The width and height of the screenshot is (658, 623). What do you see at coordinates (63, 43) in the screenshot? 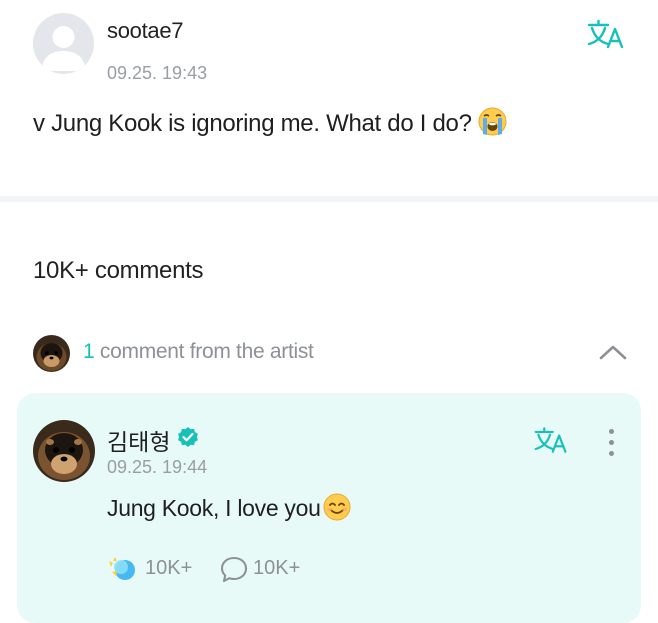
I see `user-avatar` at bounding box center [63, 43].